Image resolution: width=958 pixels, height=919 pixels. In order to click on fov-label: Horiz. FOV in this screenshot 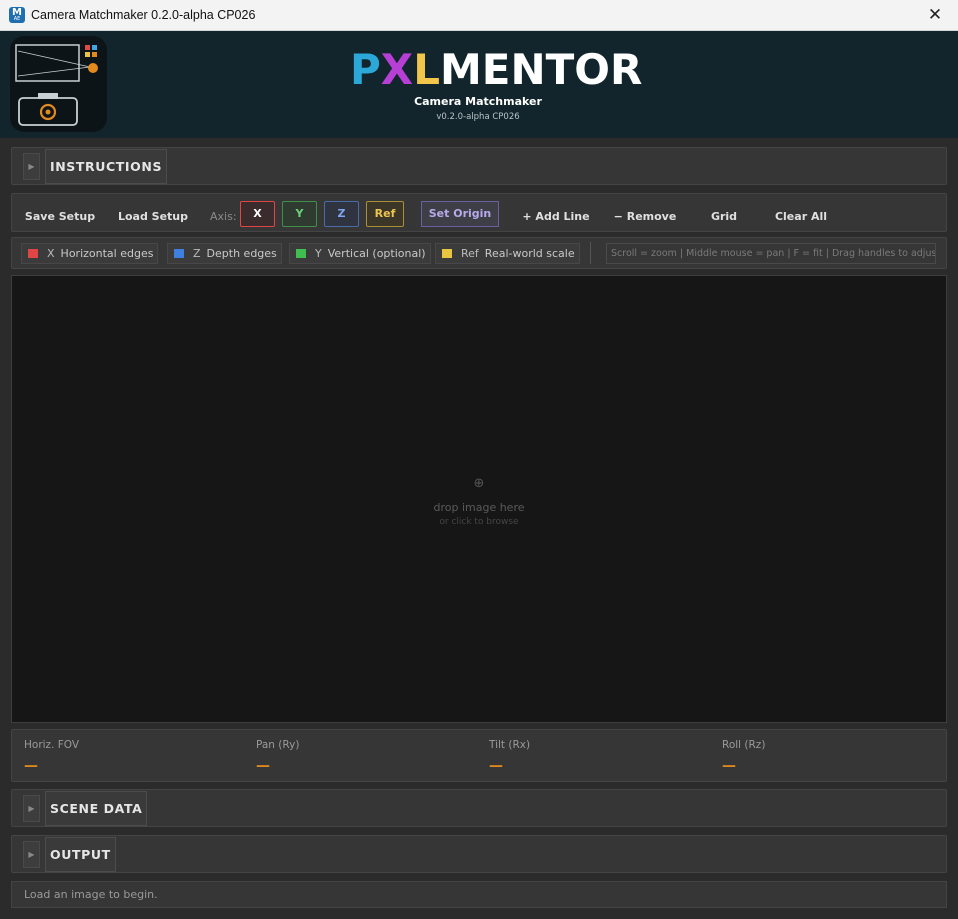, I will do `click(52, 745)`.